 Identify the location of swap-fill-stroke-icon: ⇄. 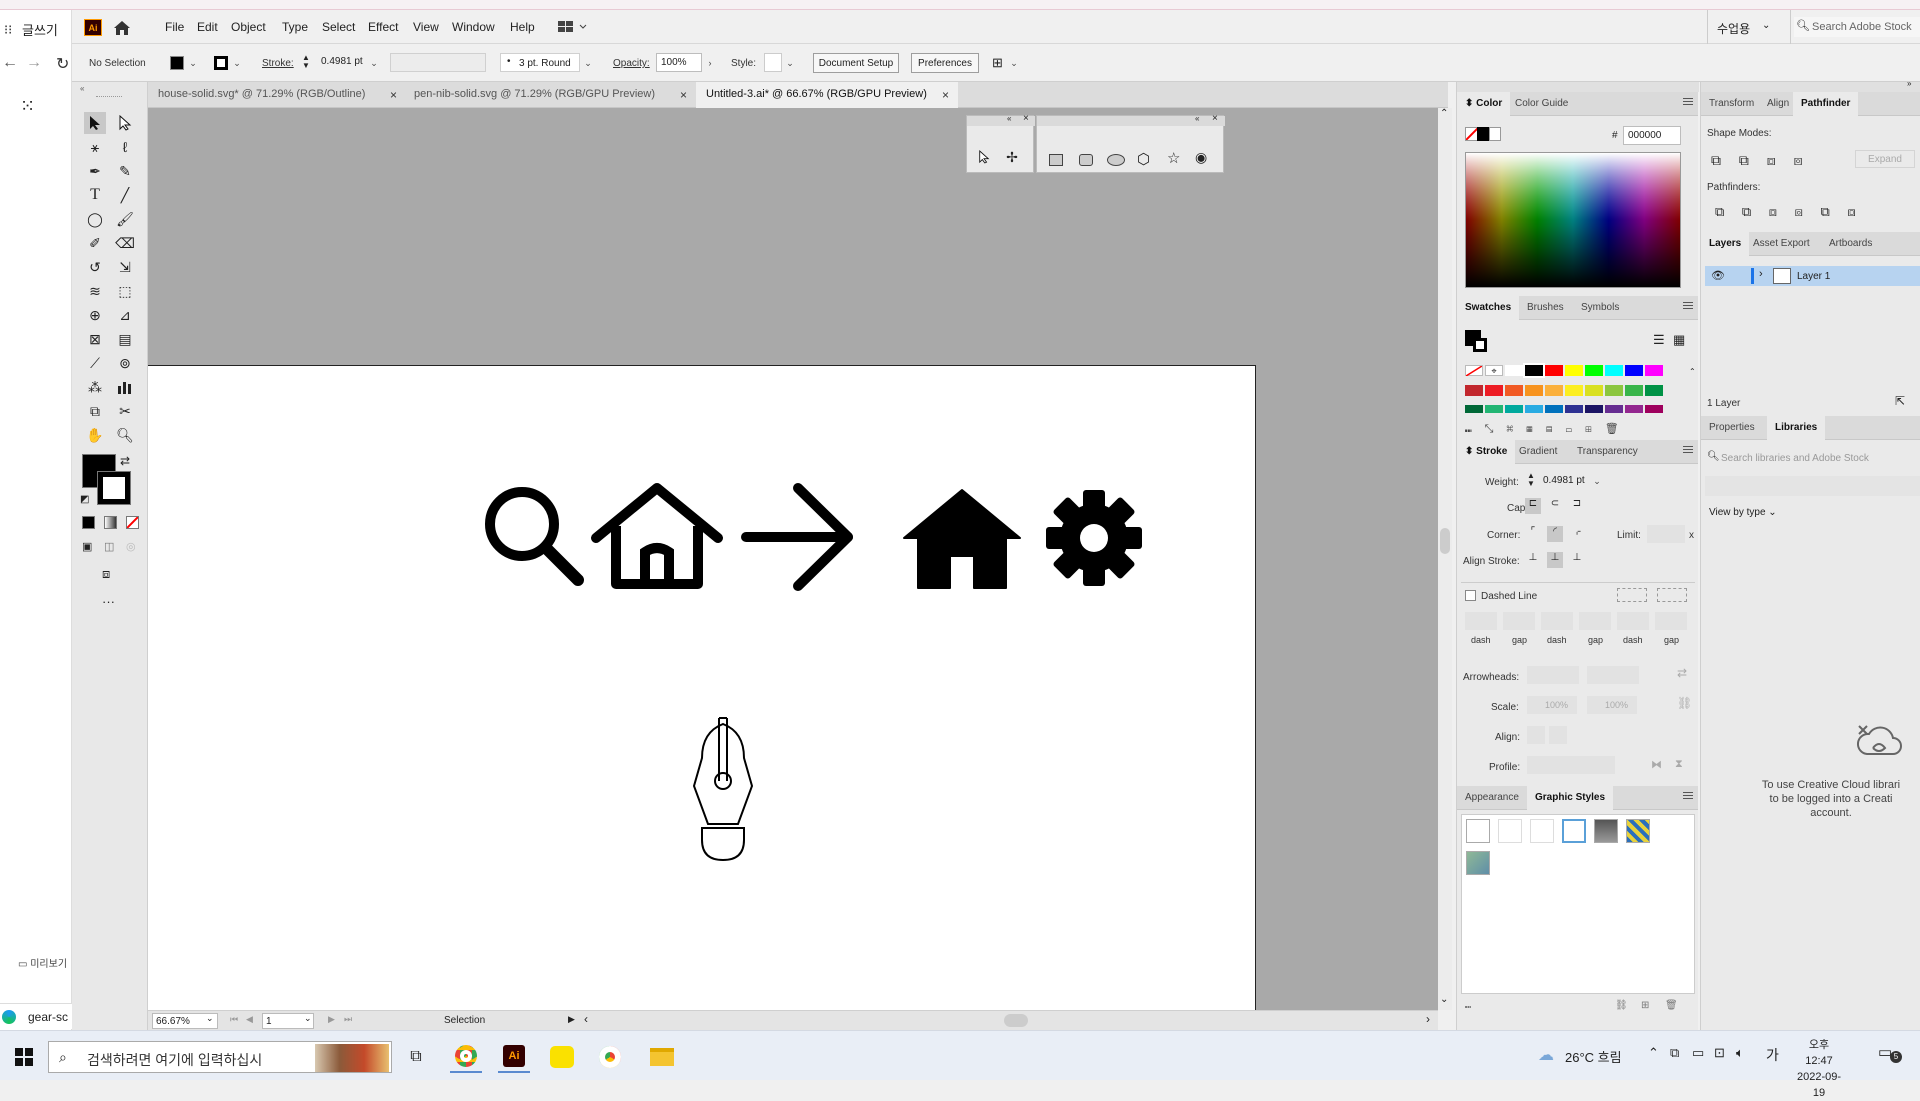
(125, 461).